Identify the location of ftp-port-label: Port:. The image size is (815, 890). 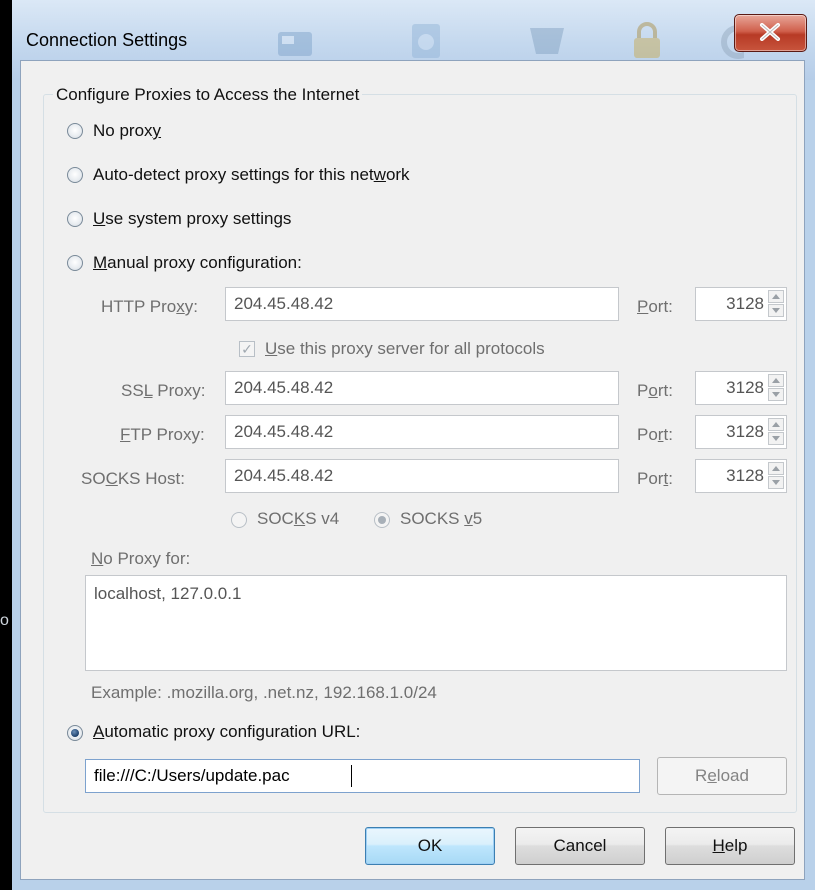
(655, 435).